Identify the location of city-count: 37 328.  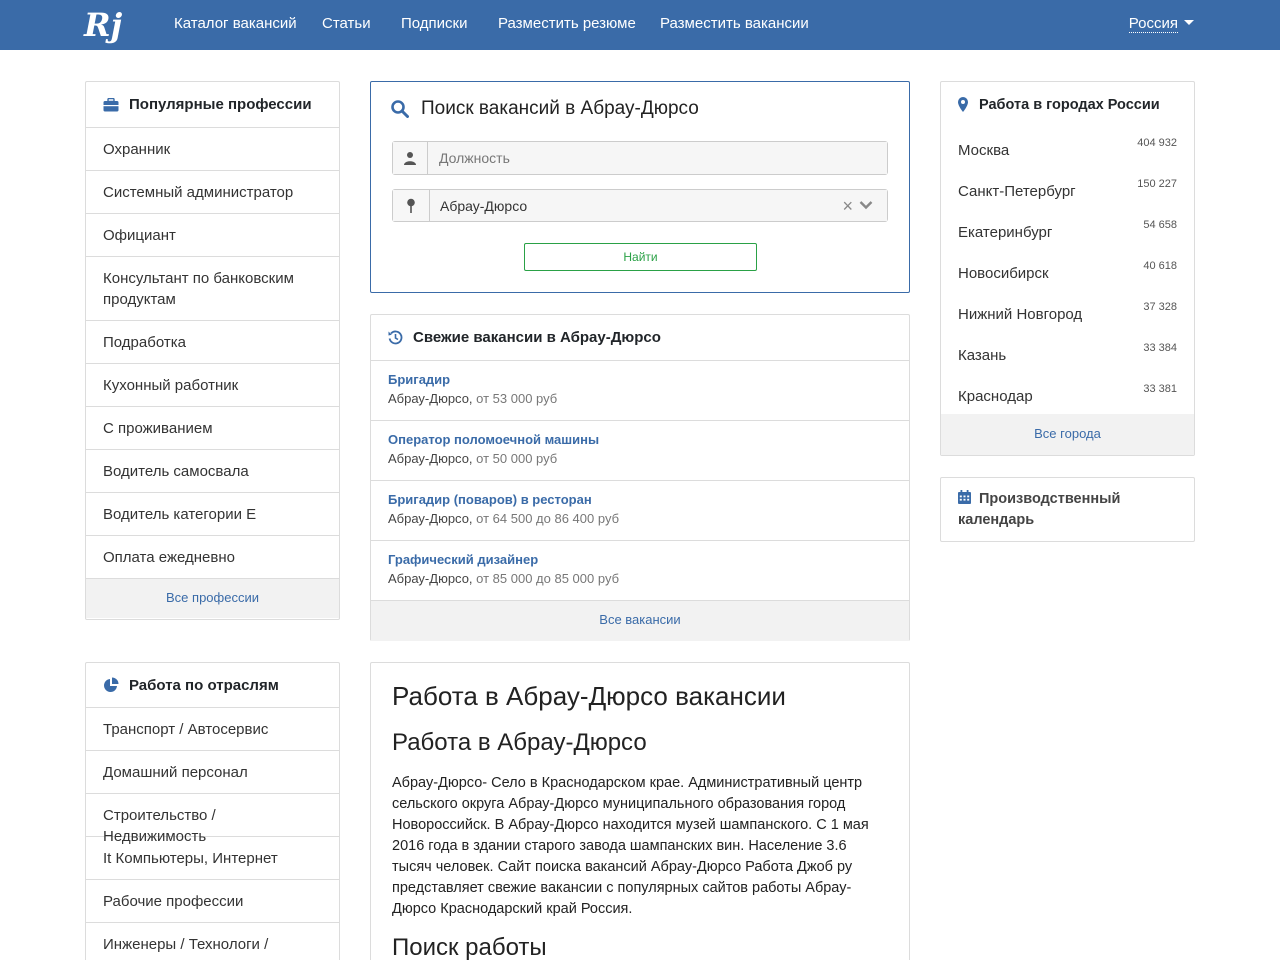
(1160, 307).